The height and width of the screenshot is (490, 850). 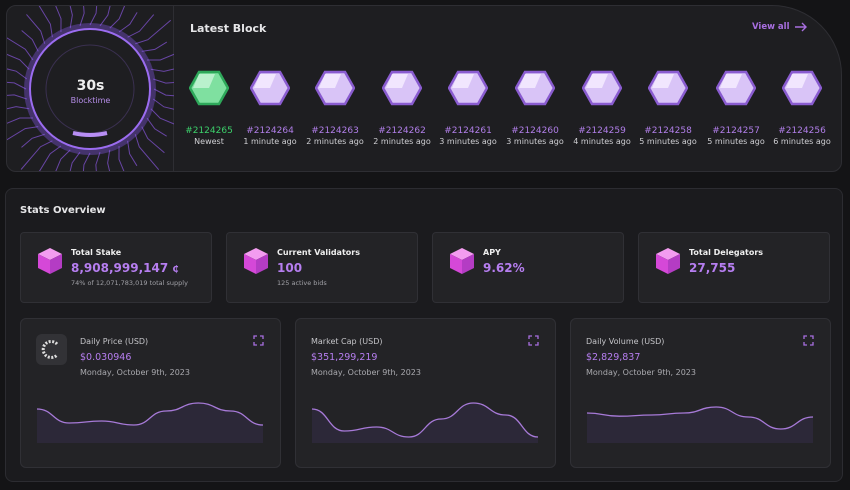 What do you see at coordinates (175, 270) in the screenshot?
I see `currency-unit: ₵` at bounding box center [175, 270].